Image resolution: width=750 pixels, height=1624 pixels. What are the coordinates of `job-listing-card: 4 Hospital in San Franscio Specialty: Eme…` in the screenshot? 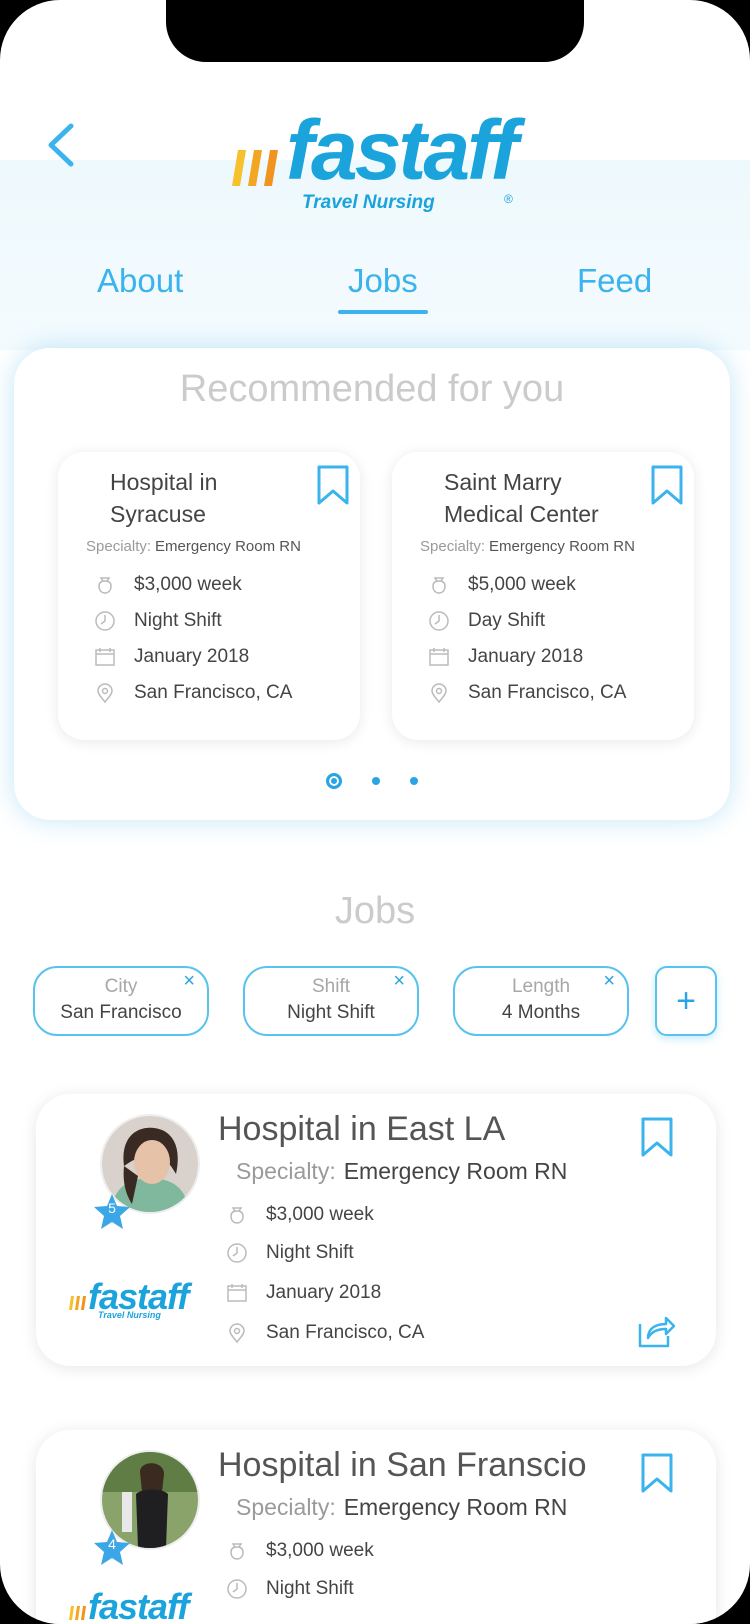 It's located at (376, 1527).